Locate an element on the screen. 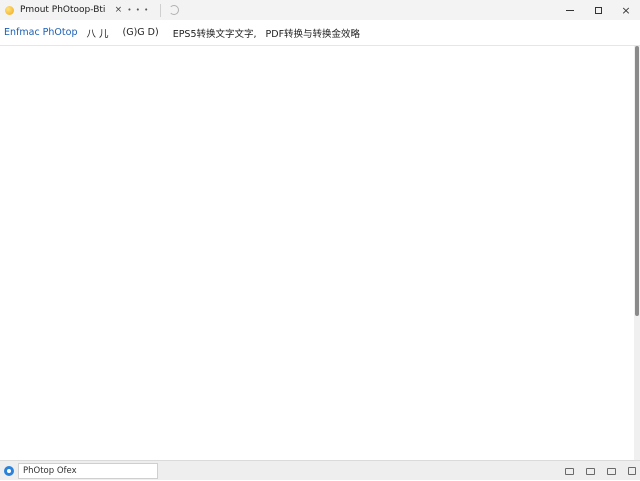 This screenshot has width=640, height=481. taskbar-search-box is located at coordinates (88, 470).